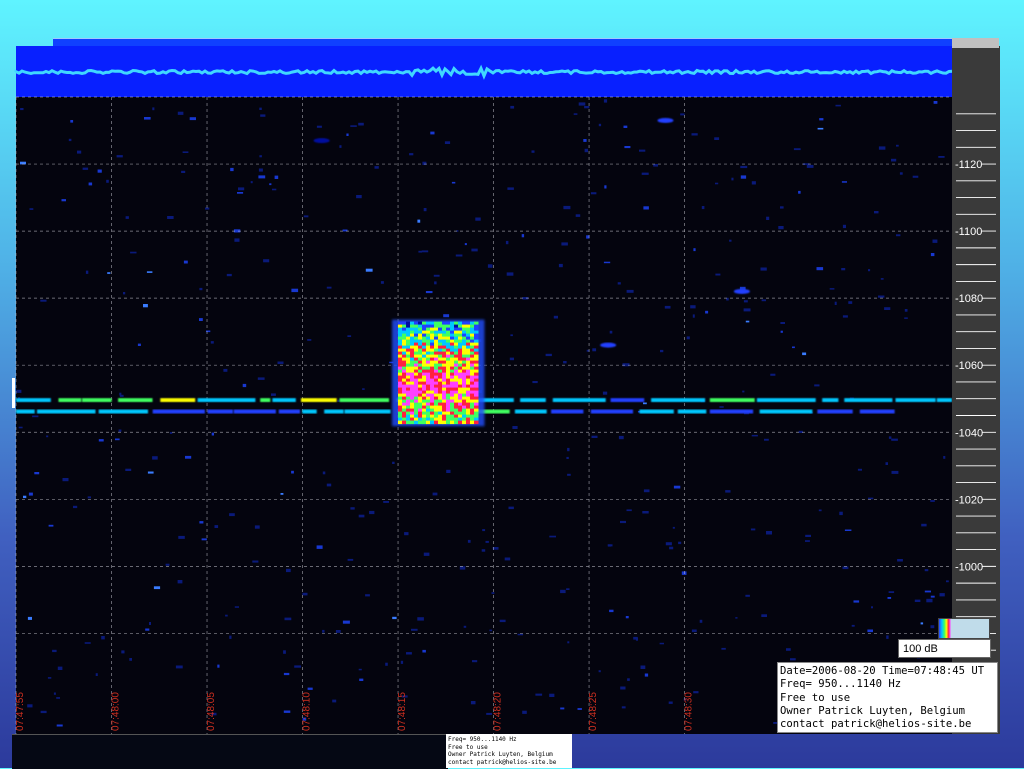 Image resolution: width=1024 pixels, height=769 pixels. What do you see at coordinates (969, 567) in the screenshot?
I see `frequency-tick-label: -1000` at bounding box center [969, 567].